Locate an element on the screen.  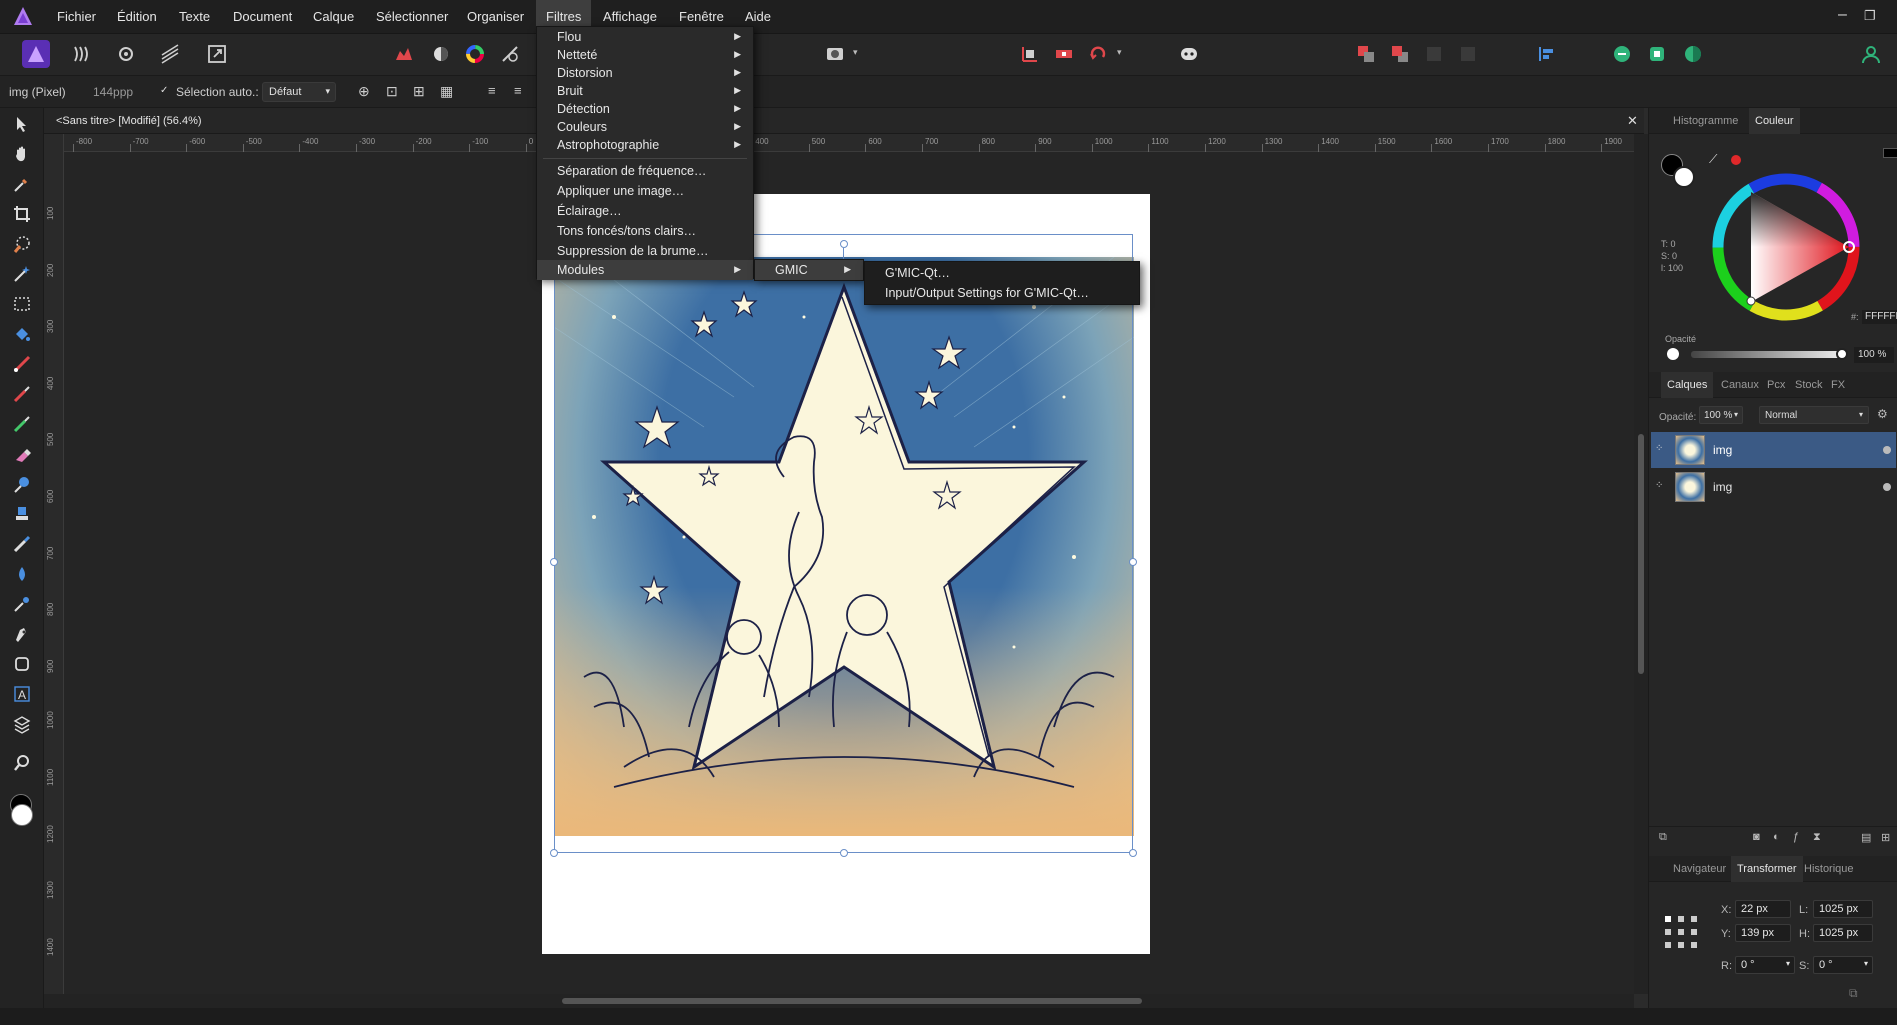
designer-persona-icon is located at coordinates (1657, 54).